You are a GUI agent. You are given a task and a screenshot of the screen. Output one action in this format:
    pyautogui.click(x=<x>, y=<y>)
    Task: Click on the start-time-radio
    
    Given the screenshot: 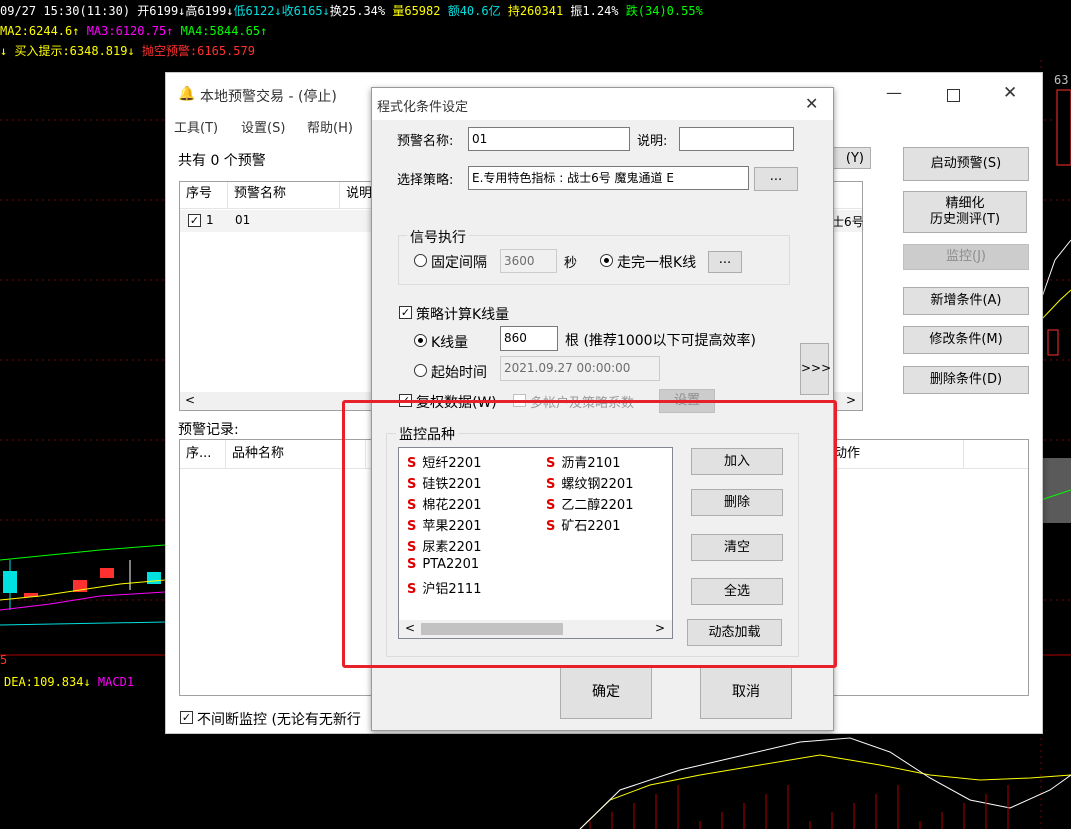 What is the action you would take?
    pyautogui.click(x=420, y=370)
    